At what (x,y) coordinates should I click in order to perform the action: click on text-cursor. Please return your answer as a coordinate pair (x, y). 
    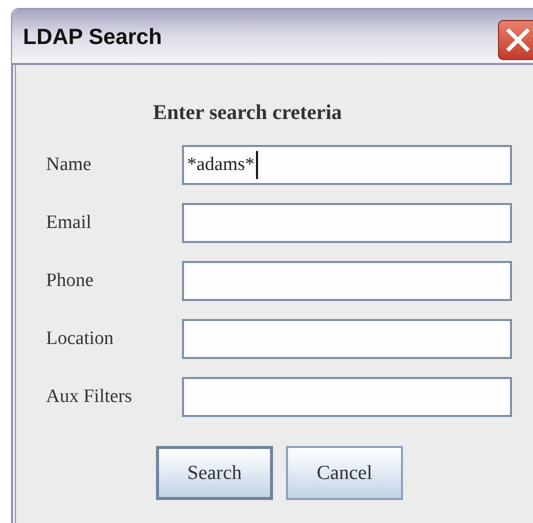
    Looking at the image, I should click on (257, 165).